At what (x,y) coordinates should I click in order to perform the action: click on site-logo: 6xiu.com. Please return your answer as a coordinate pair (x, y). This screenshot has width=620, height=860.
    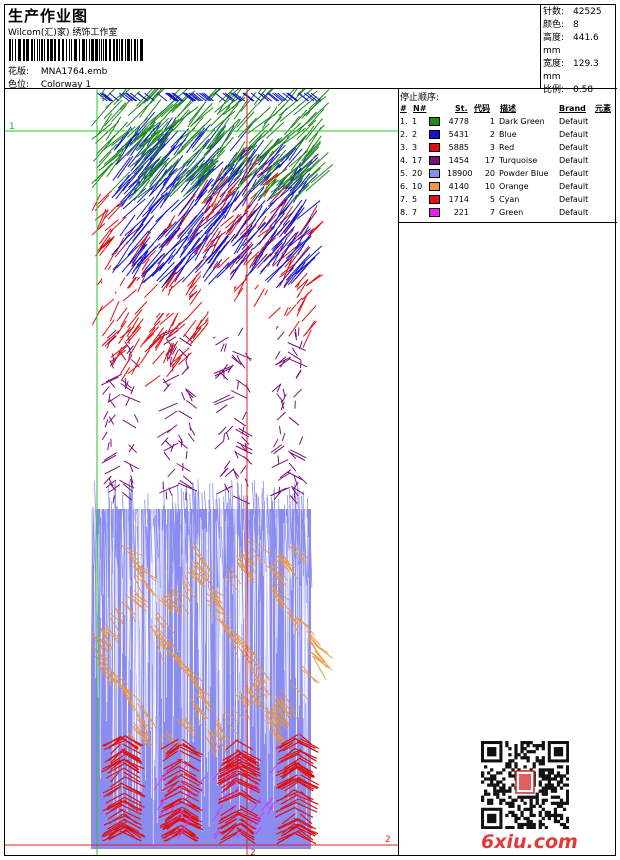
    Looking at the image, I should click on (529, 842).